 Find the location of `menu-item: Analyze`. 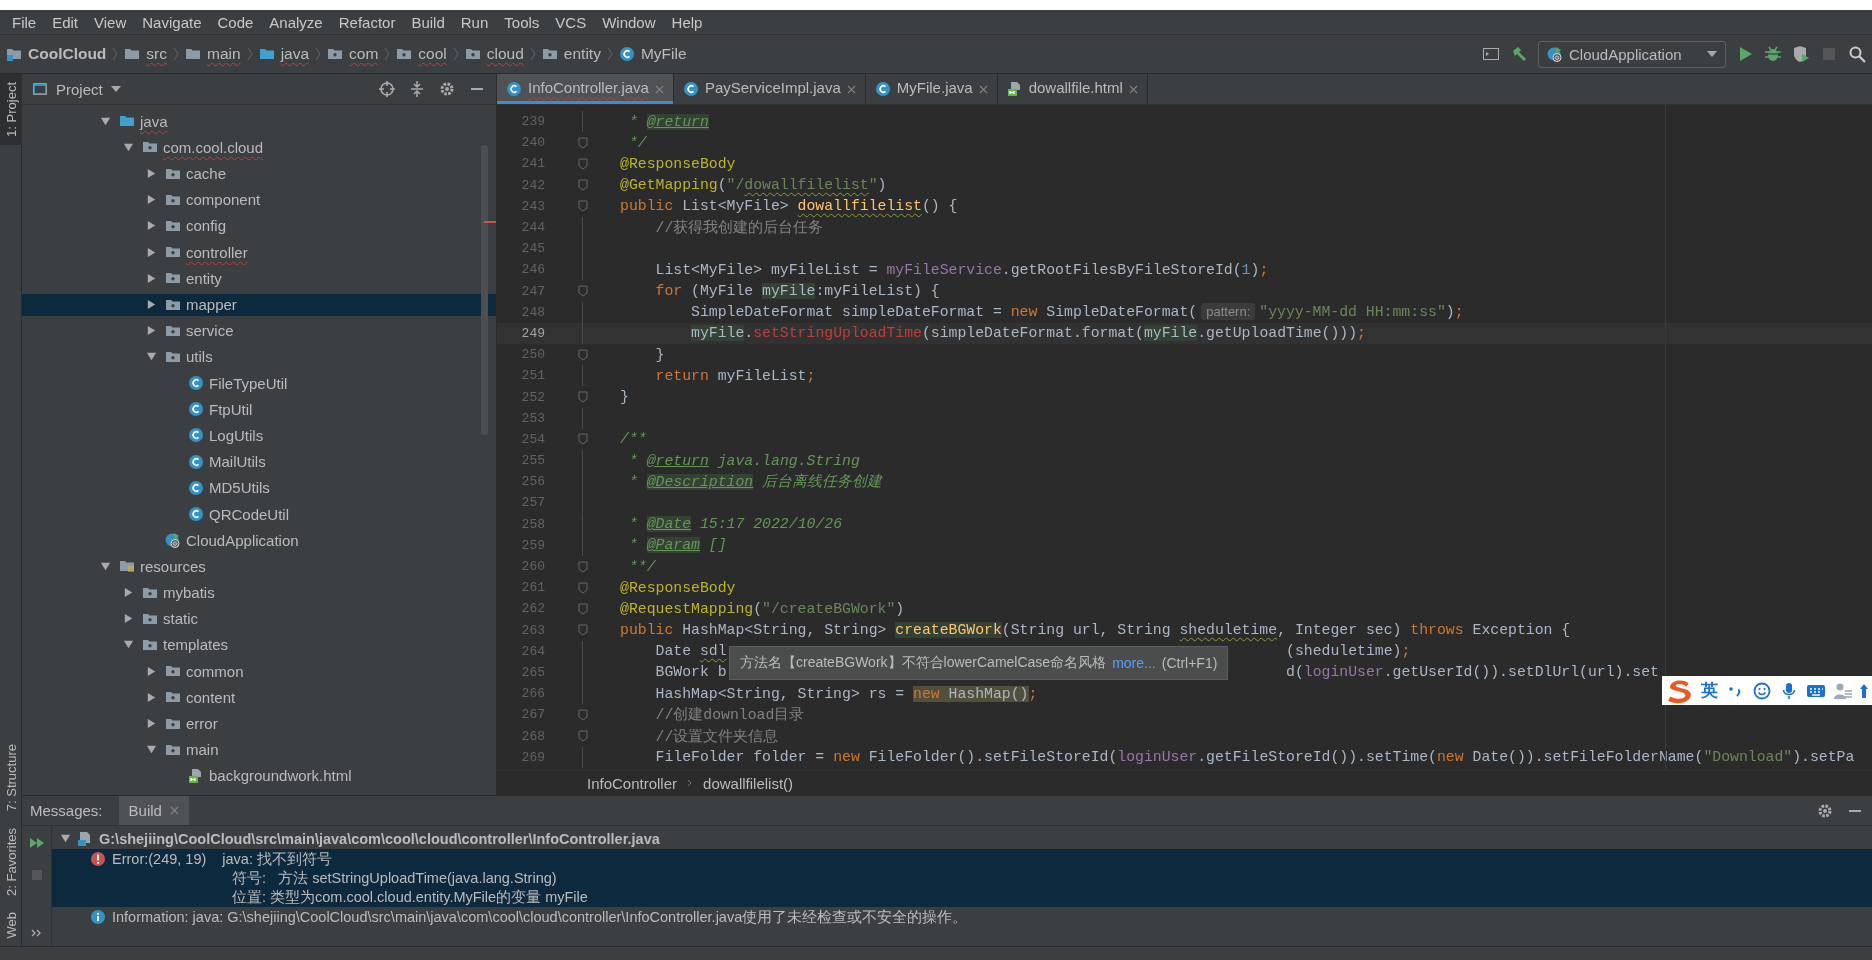

menu-item: Analyze is located at coordinates (296, 22).